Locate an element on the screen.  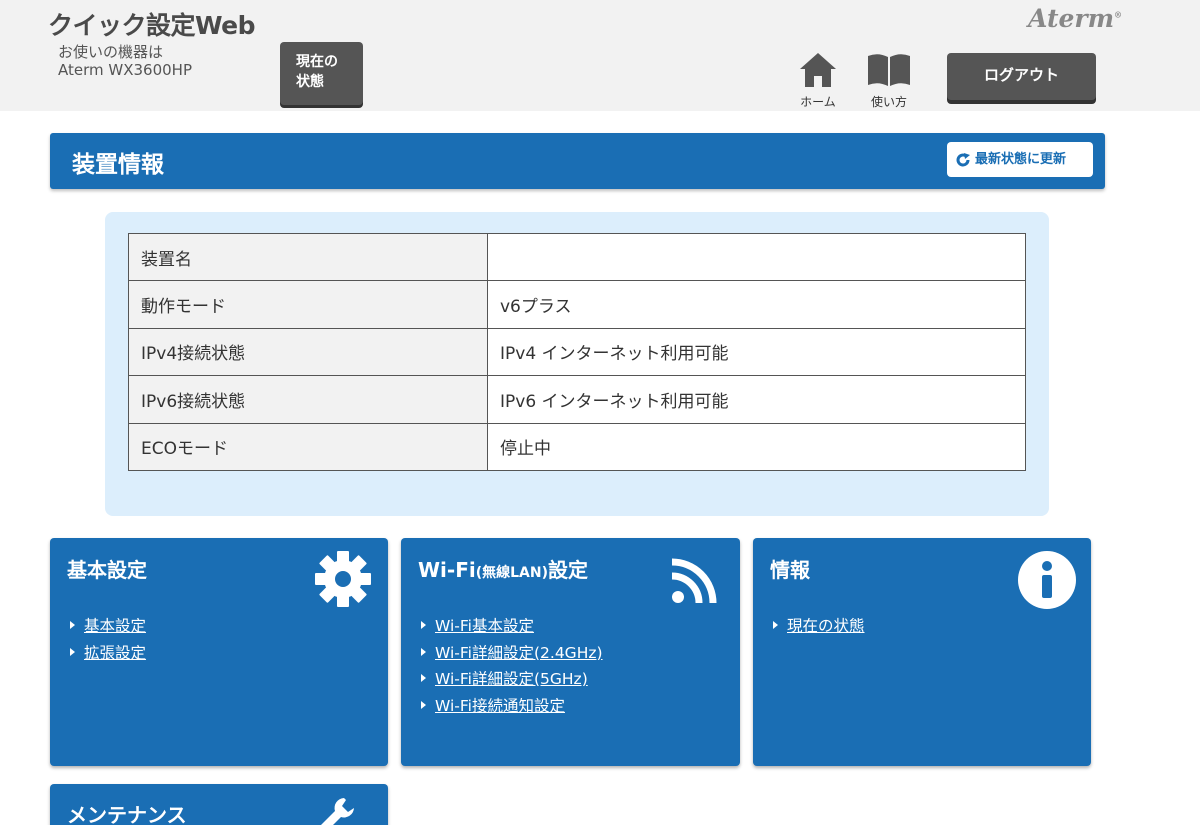
info-card: 情報 現在の状態 is located at coordinates (922, 652).